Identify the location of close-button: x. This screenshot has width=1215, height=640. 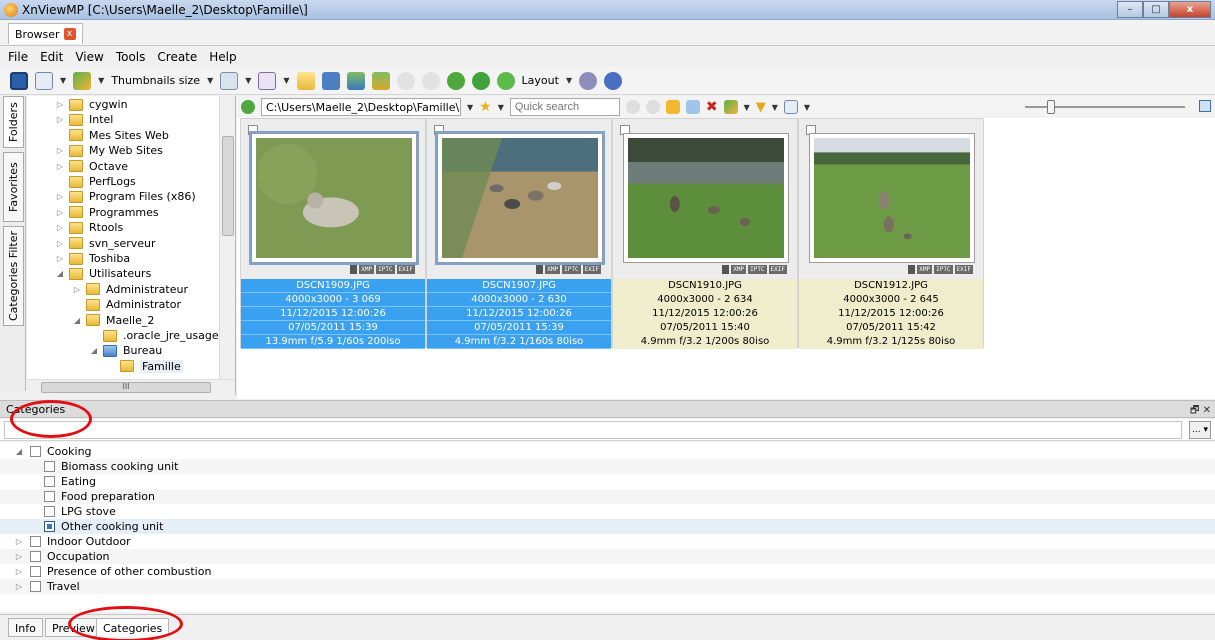
(1190, 9).